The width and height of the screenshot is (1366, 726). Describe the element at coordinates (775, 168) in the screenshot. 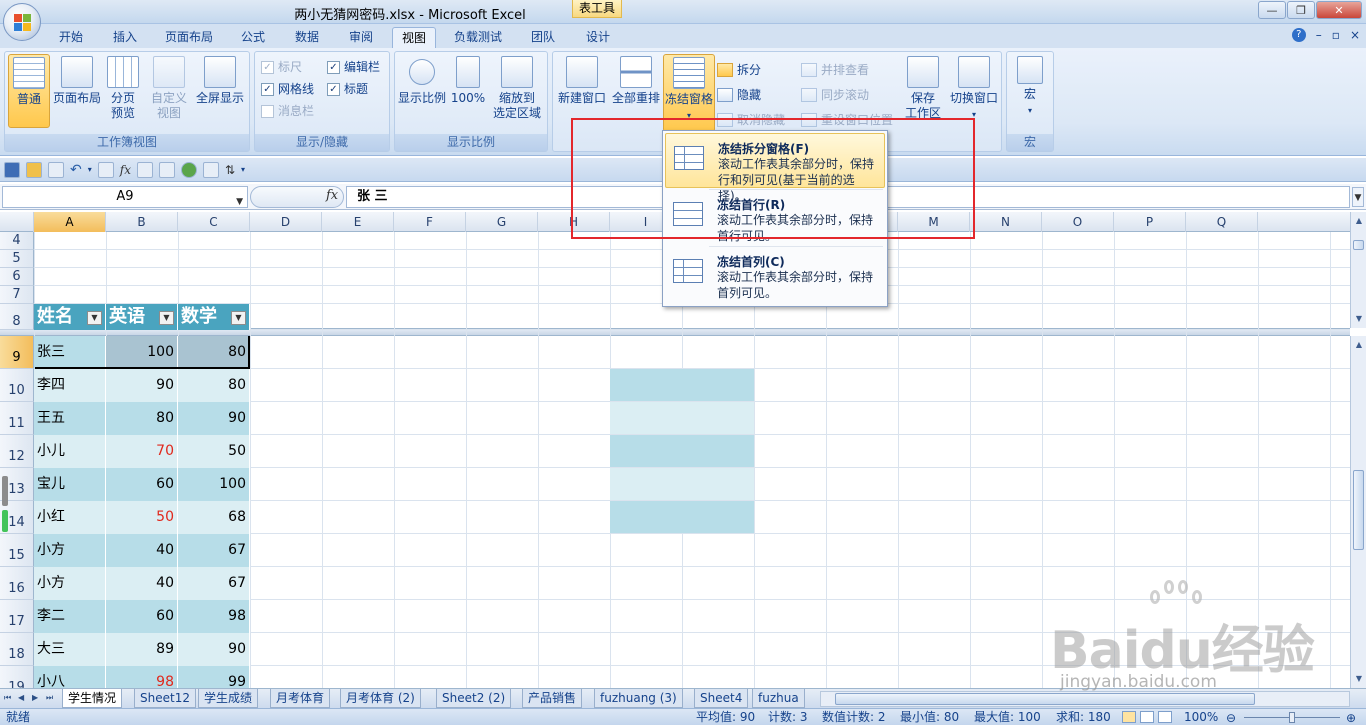

I see `menu-item-freeze-panes: 冻结拆分窗格(F) 滚动工作表其余部分时，保持行和列可见(基于当前的选择)。` at that location.